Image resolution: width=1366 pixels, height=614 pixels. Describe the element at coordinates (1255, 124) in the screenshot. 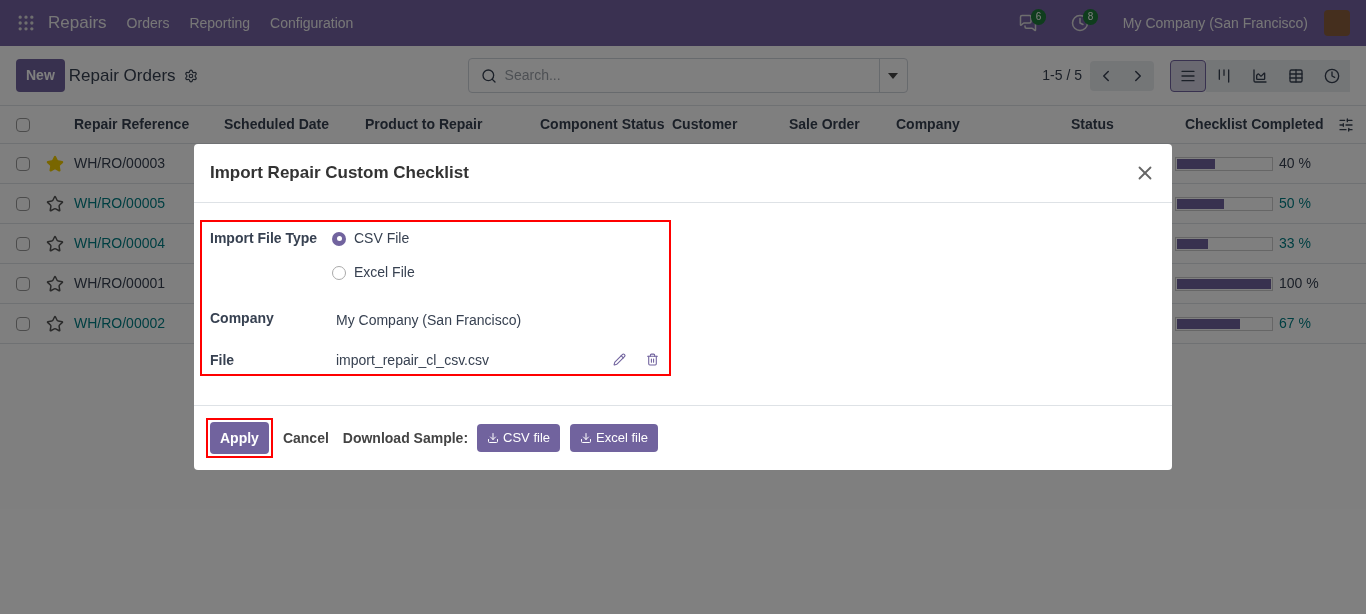

I see `column-header: Checklist Completed` at that location.